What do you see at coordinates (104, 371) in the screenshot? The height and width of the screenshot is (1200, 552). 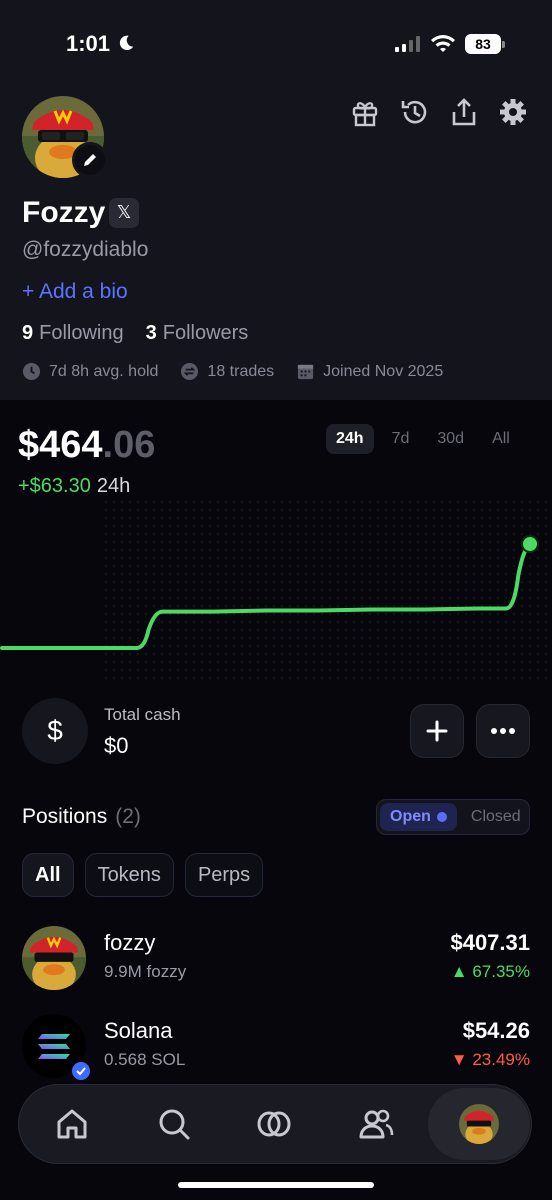 I see `avg-hold-text: 7d 8h avg. hold` at bounding box center [104, 371].